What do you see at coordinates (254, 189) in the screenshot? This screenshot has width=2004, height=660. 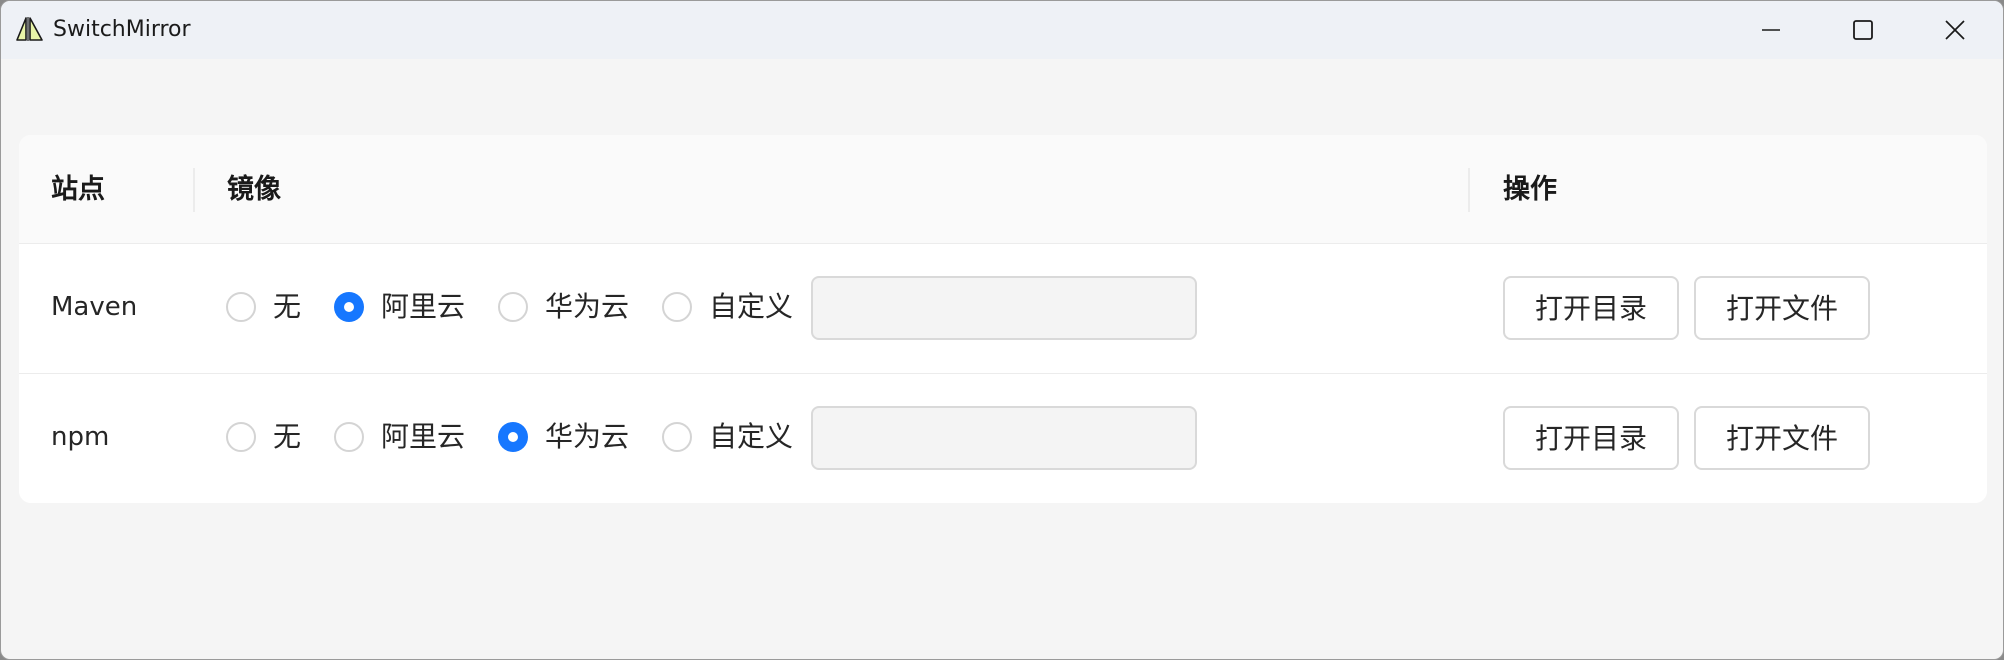 I see `header-mirror: 镜像` at bounding box center [254, 189].